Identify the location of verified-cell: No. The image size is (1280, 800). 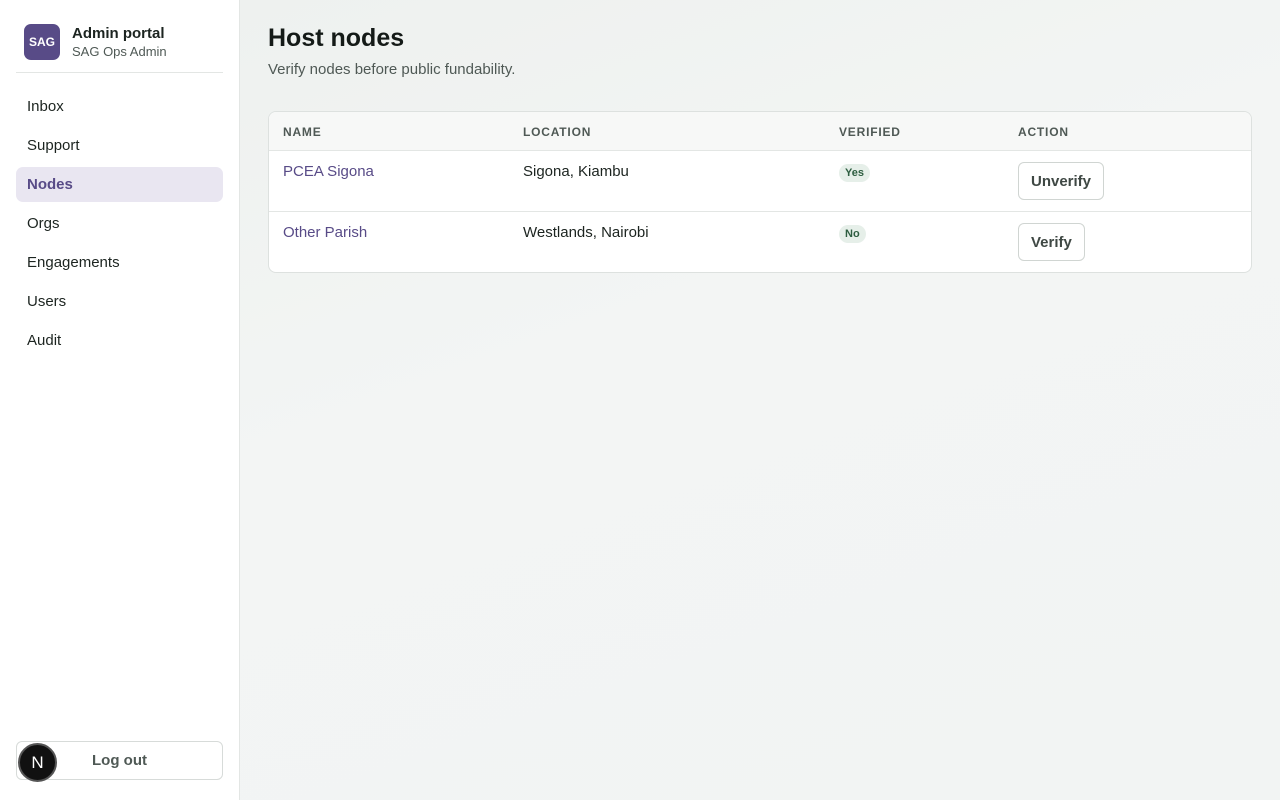
(852, 233).